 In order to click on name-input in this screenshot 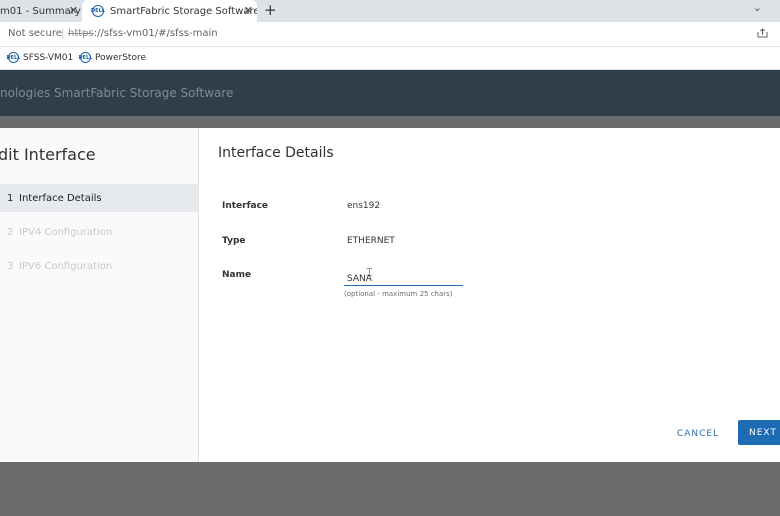, I will do `click(403, 279)`.